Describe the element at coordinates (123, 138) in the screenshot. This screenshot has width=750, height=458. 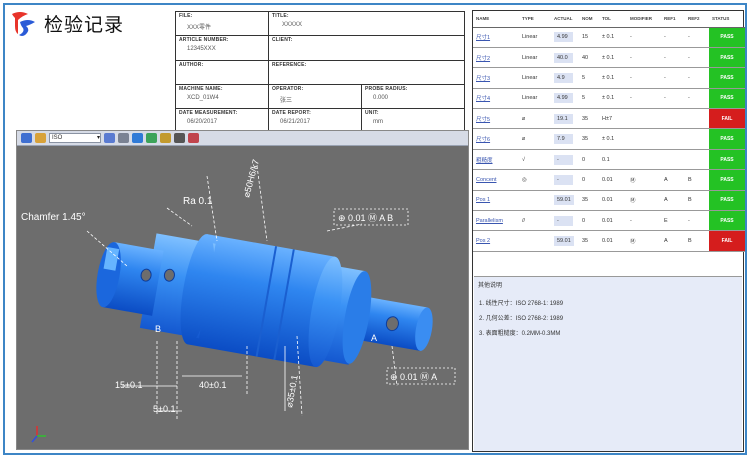
I see `play-icon` at that location.